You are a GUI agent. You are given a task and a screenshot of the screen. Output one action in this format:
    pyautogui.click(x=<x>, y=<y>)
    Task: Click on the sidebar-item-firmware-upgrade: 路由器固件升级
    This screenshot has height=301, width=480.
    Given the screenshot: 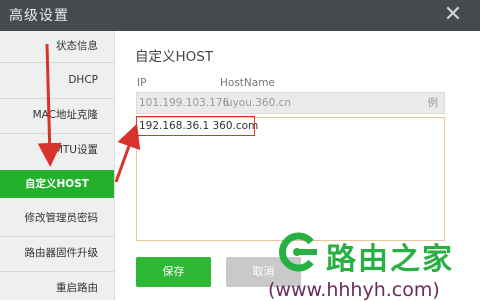 What is the action you would take?
    pyautogui.click(x=57, y=253)
    